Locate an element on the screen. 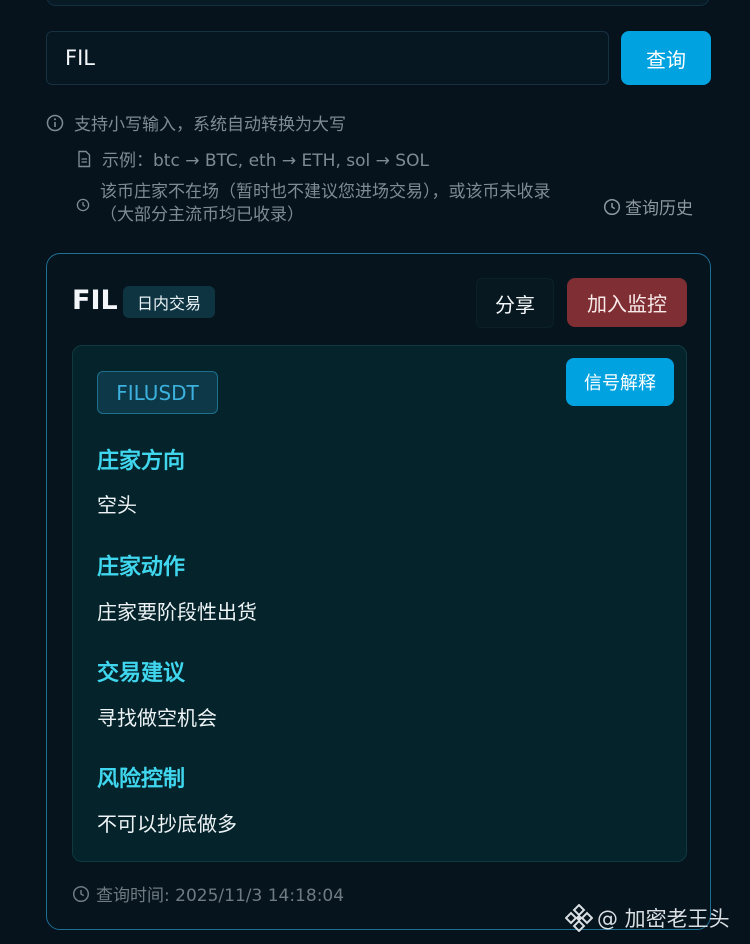  document-icon is located at coordinates (84, 158).